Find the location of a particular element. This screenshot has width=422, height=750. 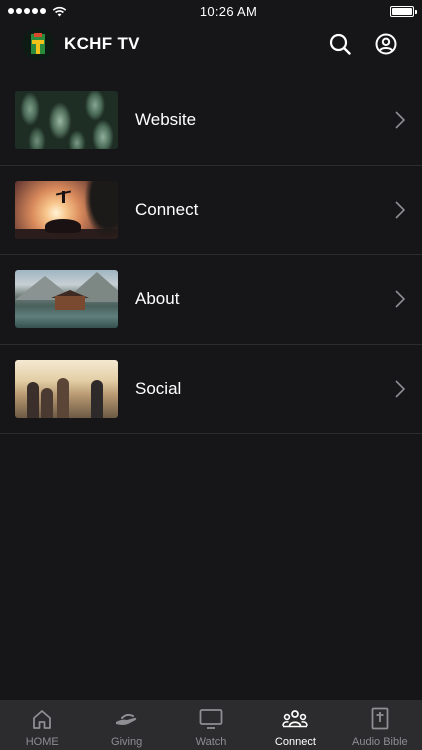

tab-home: HOME is located at coordinates (42, 725).